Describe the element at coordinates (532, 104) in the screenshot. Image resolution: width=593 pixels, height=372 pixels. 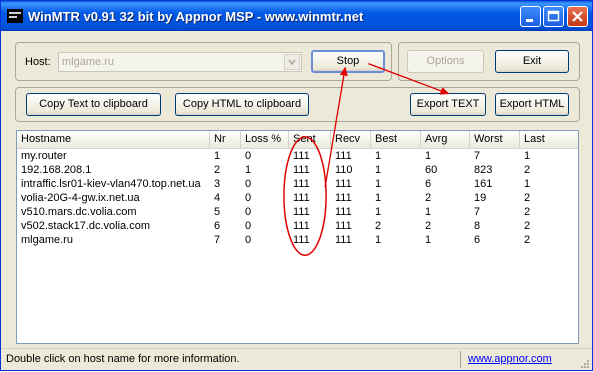
I see `export-html-button: Export HTML` at that location.